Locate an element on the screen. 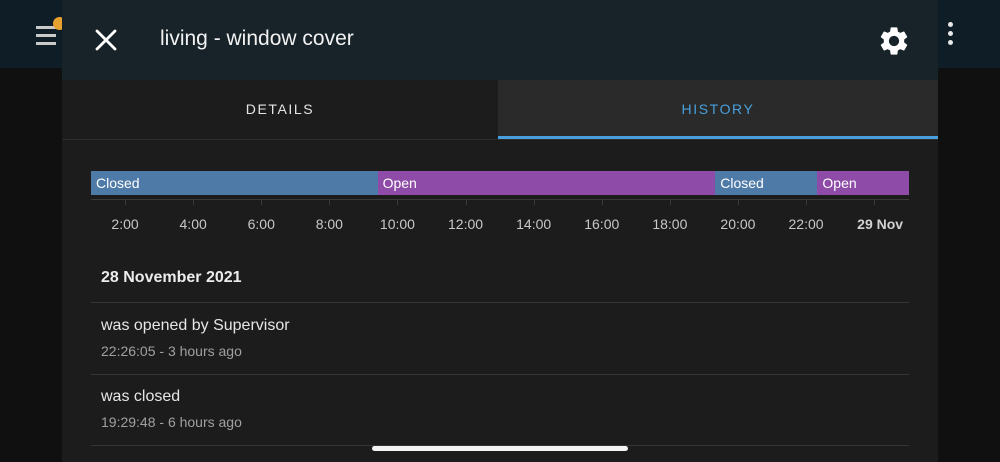  timeline-tick-label: 29 Nov is located at coordinates (880, 224).